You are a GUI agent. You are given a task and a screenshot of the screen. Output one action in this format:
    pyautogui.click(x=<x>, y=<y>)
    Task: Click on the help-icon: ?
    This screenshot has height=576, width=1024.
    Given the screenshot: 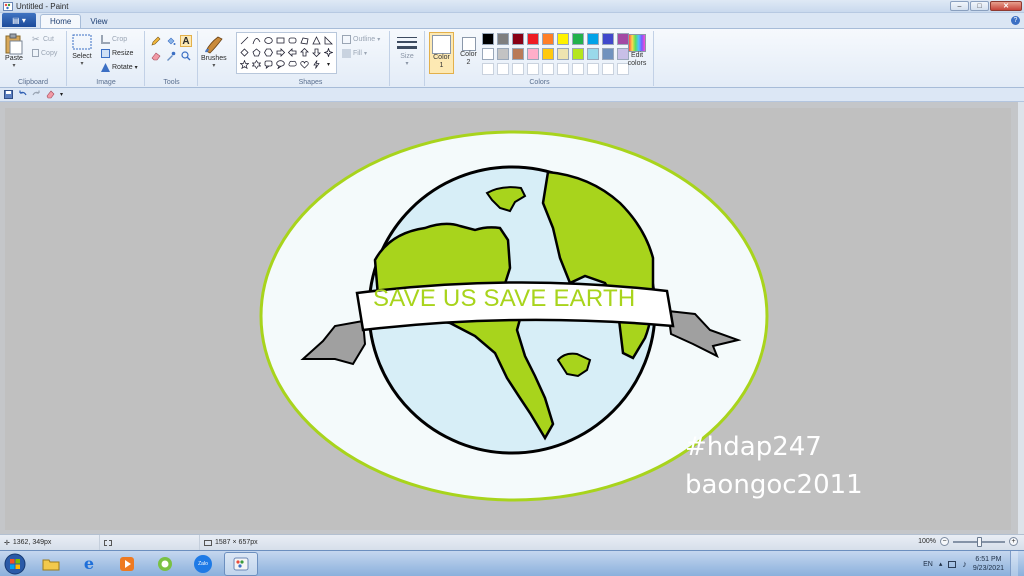 What is the action you would take?
    pyautogui.click(x=1015, y=20)
    